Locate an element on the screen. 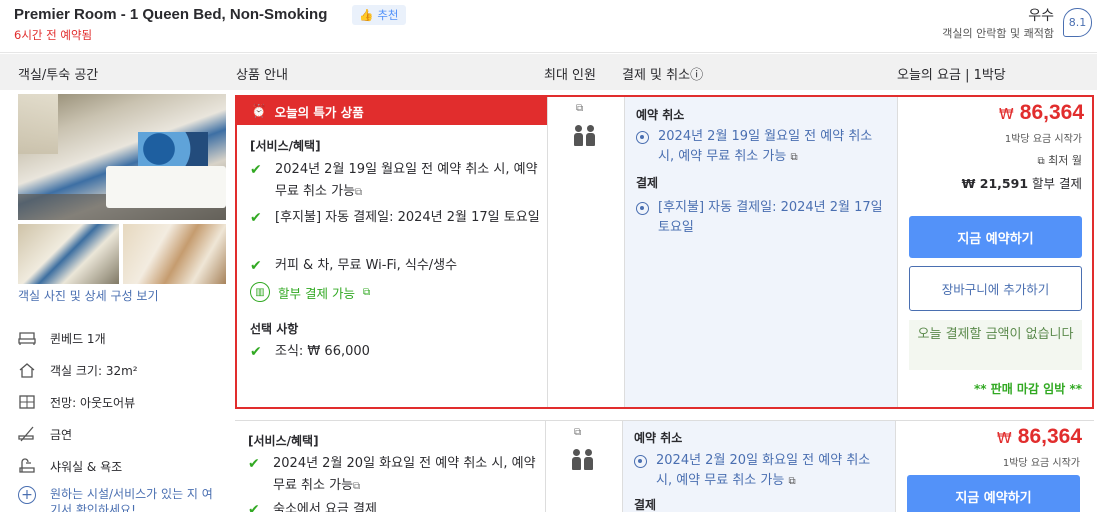 Image resolution: width=1097 pixels, height=512 pixels. plus-icon: + is located at coordinates (27, 495).